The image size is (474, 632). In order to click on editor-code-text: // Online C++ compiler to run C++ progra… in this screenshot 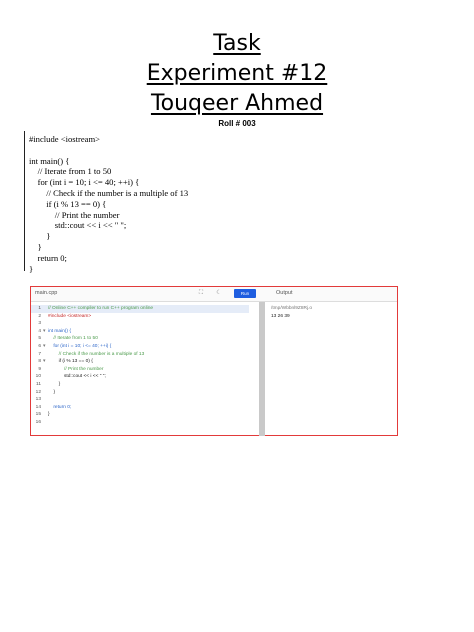, I will do `click(101, 308)`.